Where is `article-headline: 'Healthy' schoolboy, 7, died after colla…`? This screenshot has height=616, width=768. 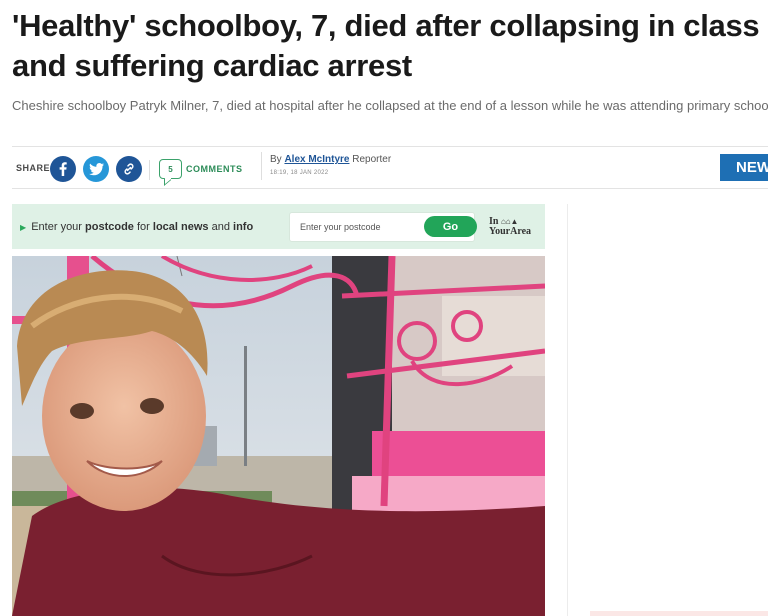 article-headline: 'Healthy' schoolboy, 7, died after colla… is located at coordinates (386, 45).